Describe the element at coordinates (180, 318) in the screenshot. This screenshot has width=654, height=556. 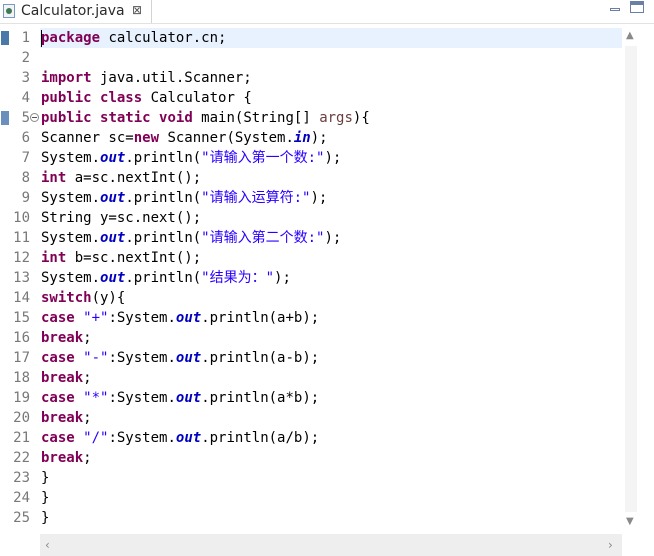
I see `code-line: case "+":System.out.println(a+b);` at that location.